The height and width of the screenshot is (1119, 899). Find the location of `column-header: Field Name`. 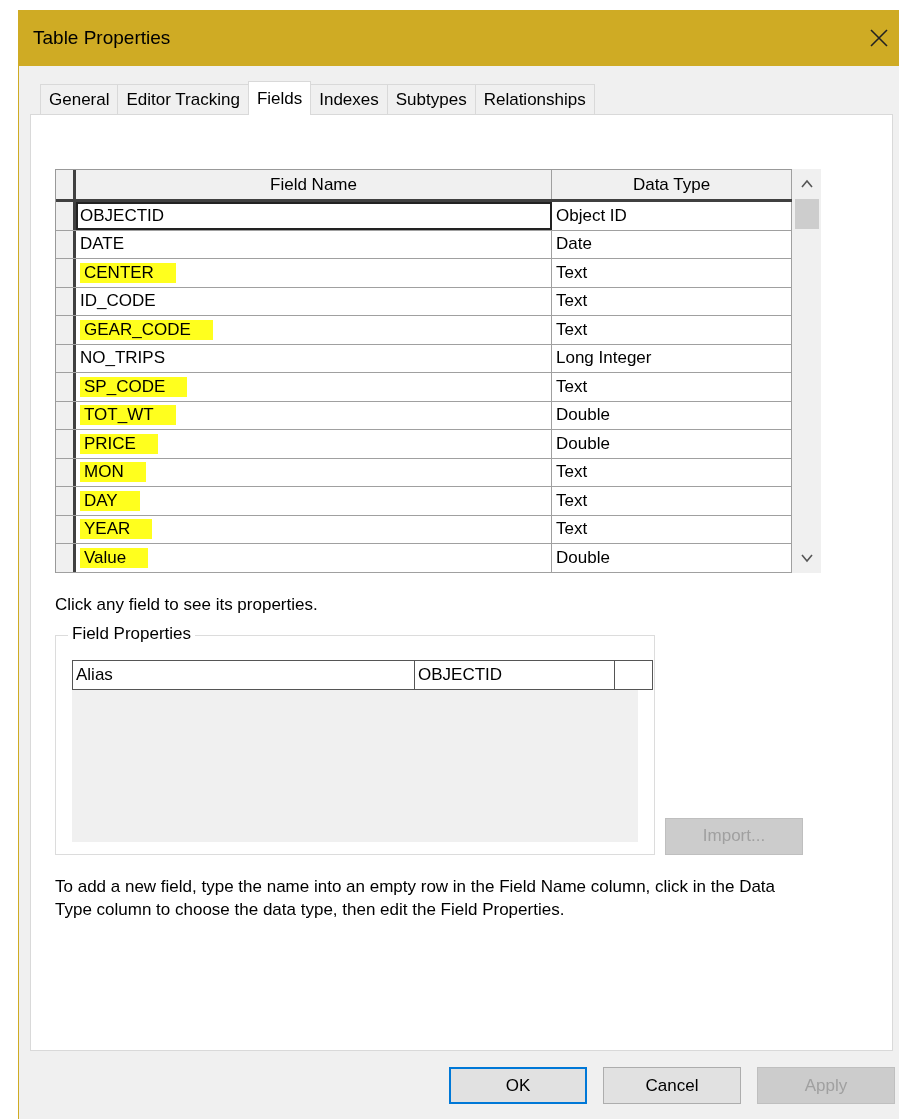

column-header: Field Name is located at coordinates (314, 184).